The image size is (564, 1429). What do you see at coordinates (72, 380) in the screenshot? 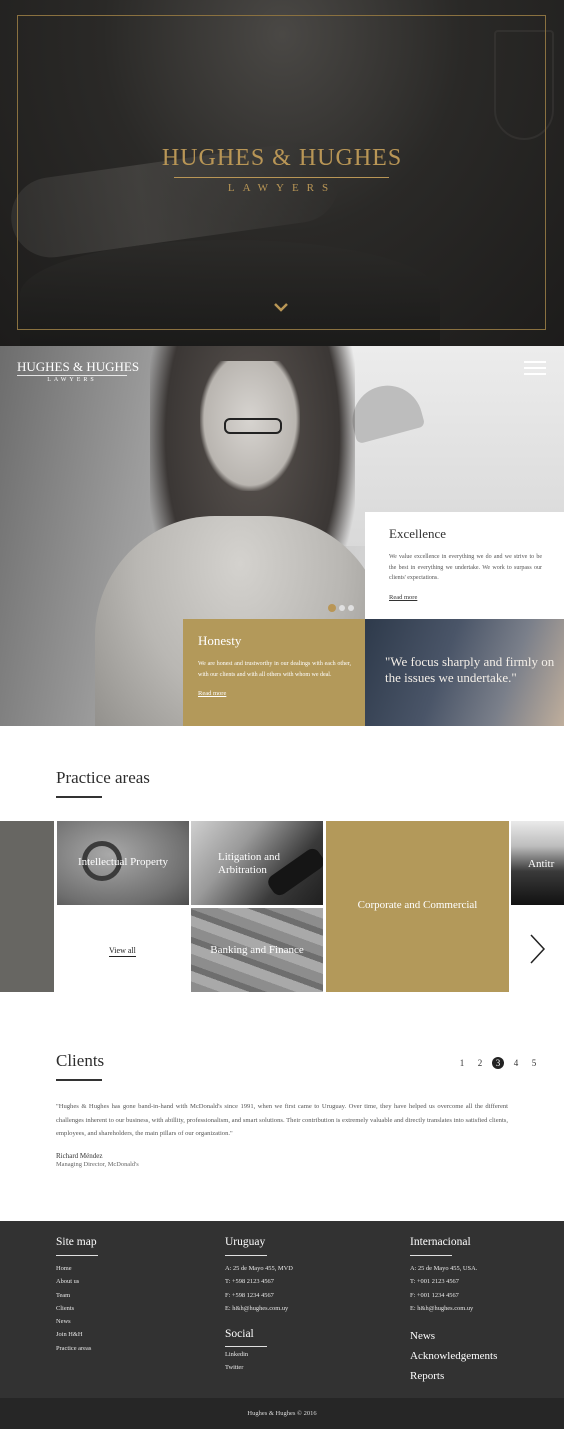
I see `nav-logo-subtitle: LAWYERS` at bounding box center [72, 380].